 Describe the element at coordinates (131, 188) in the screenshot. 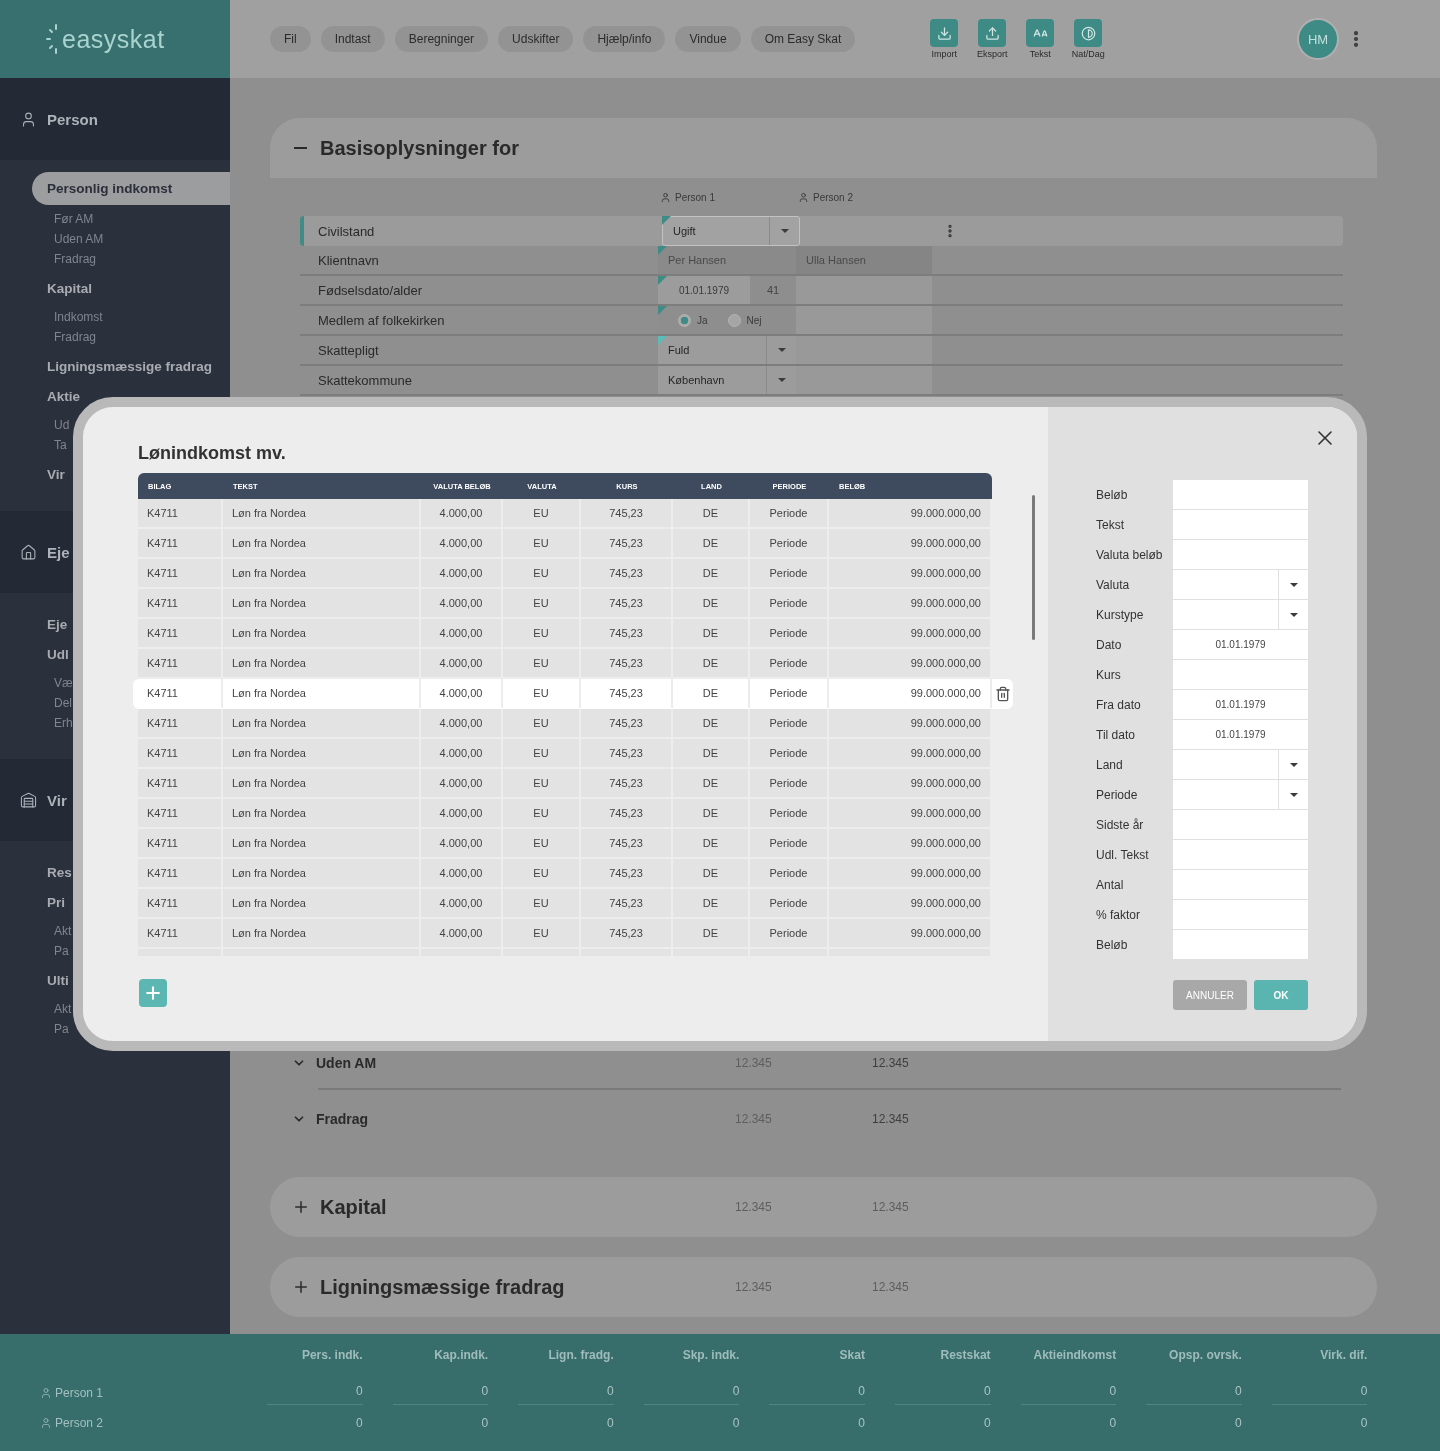

I see `sidebar-item: Personlig indkomst` at that location.